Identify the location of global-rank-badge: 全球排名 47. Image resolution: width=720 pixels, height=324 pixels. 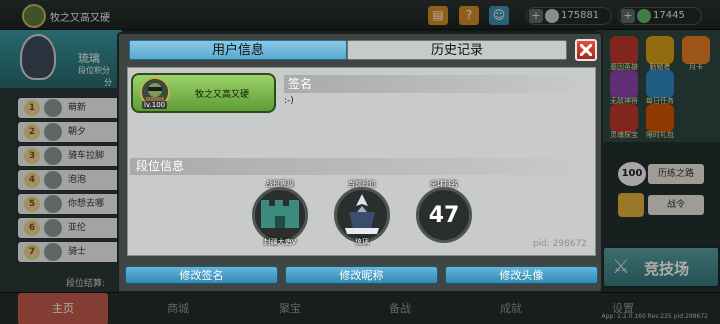
(444, 214).